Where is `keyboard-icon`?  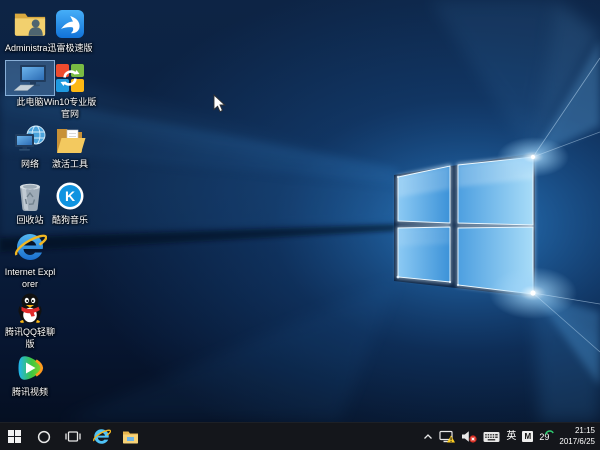
keyboard-icon is located at coordinates (491, 436).